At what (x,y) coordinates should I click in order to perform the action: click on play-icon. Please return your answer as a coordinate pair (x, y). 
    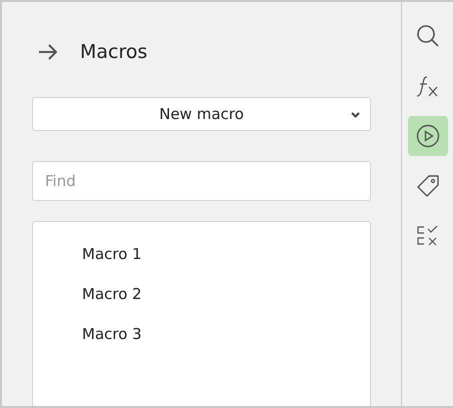
    Looking at the image, I should click on (428, 136).